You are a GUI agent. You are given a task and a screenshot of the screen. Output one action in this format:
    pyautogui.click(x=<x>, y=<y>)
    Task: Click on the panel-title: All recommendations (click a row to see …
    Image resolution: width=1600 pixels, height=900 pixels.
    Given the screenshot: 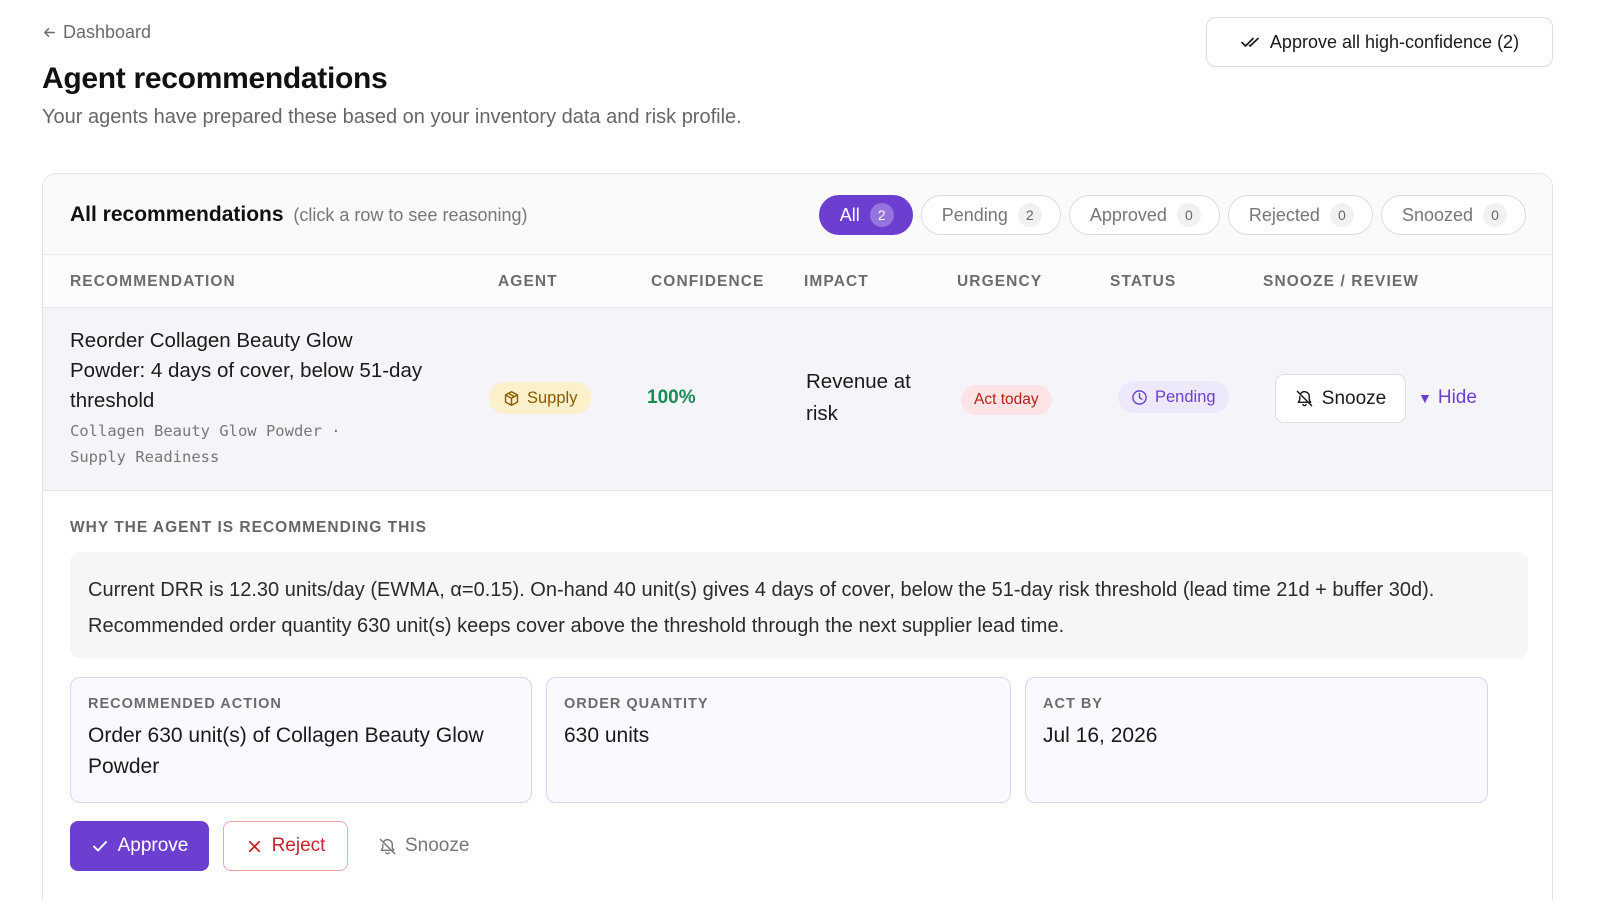 What is the action you would take?
    pyautogui.click(x=299, y=215)
    